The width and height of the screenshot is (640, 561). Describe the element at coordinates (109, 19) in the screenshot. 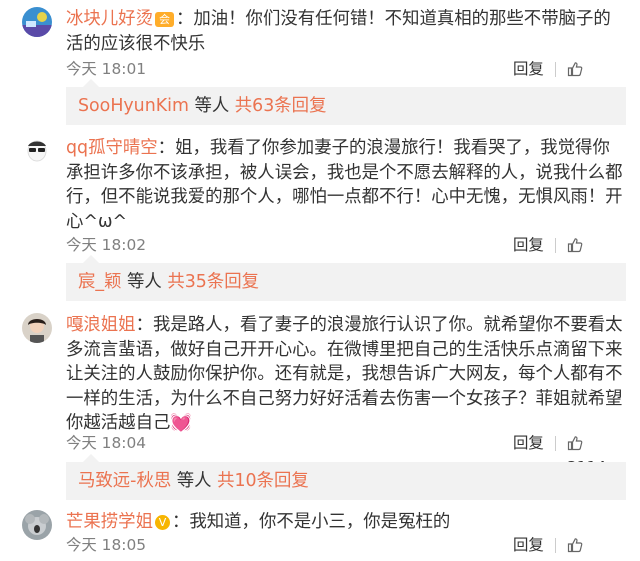

I see `username-link: 冰块儿好烫` at that location.